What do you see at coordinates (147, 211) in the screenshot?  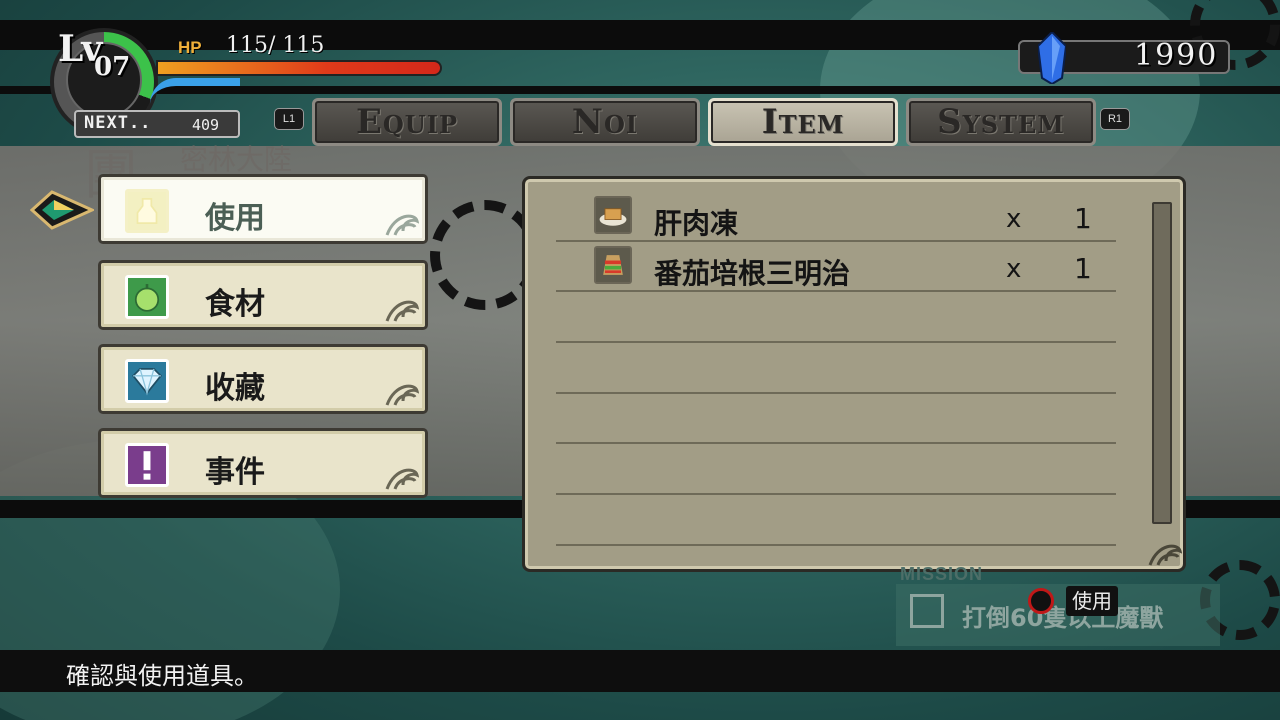 I see `potion-icon` at bounding box center [147, 211].